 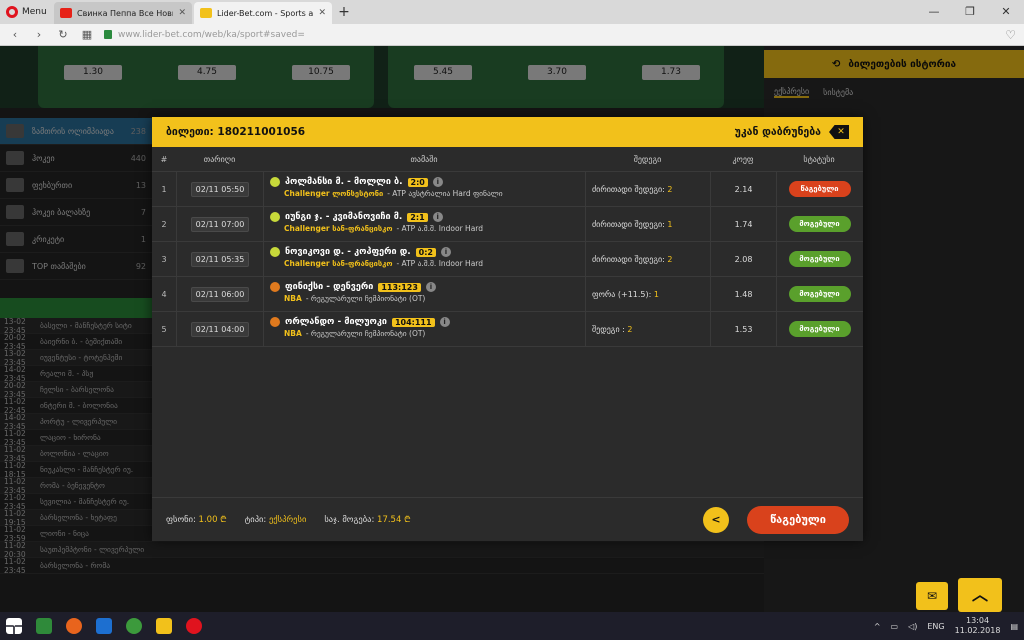 What do you see at coordinates (134, 626) in the screenshot?
I see `chrome-icon` at bounding box center [134, 626].